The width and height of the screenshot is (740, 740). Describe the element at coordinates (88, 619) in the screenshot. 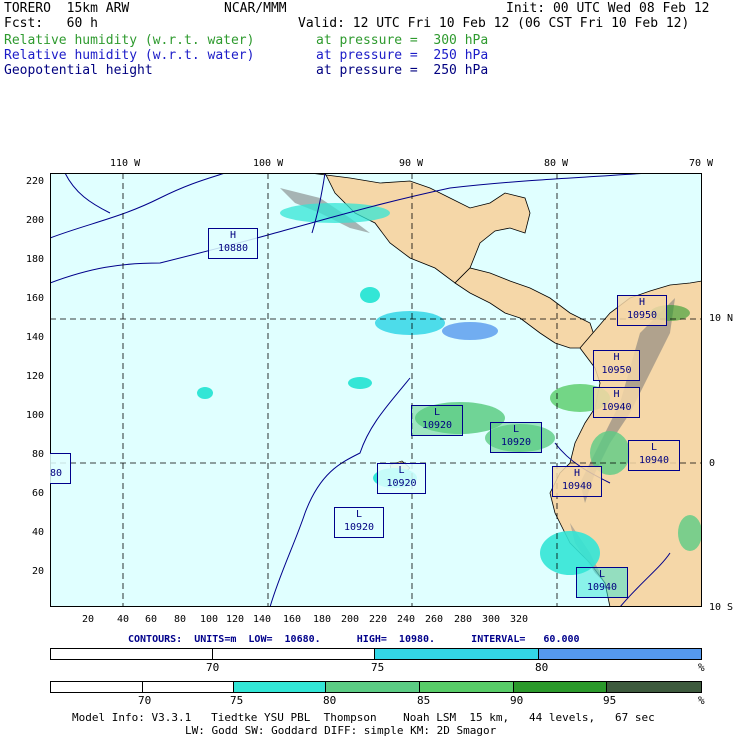

I see `x-tick: 20` at that location.